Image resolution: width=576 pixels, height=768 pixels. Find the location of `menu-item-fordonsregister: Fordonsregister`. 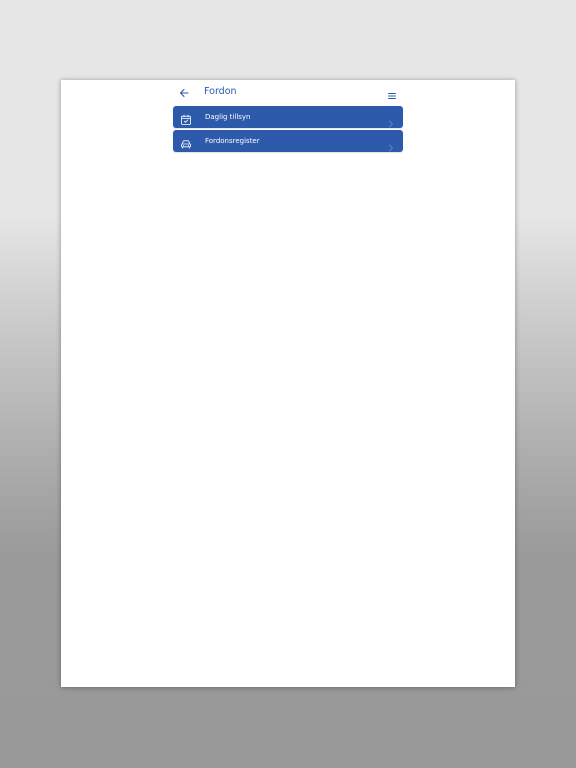

menu-item-fordonsregister: Fordonsregister is located at coordinates (288, 141).